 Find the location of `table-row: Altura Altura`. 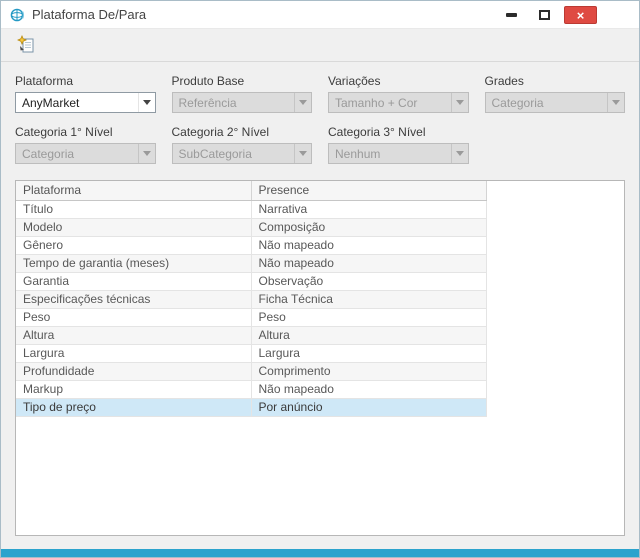

table-row: Altura Altura is located at coordinates (251, 335).